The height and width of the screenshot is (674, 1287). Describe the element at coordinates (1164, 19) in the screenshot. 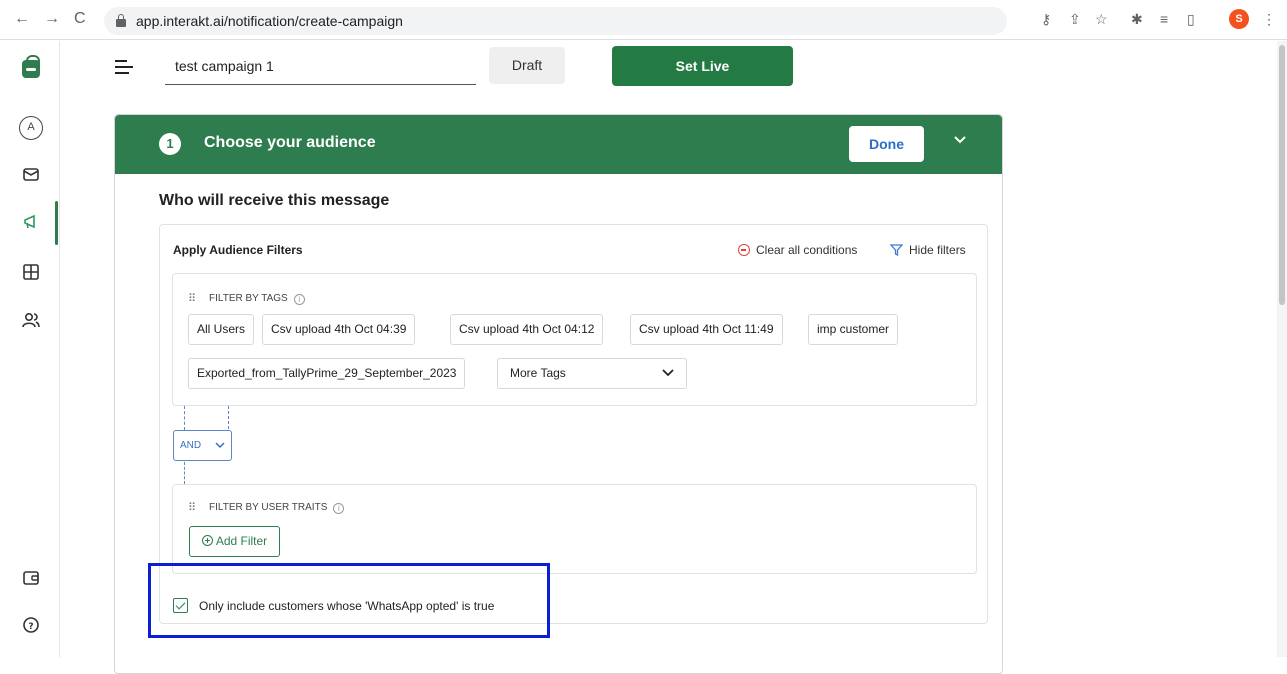

I see `reading-list-icon: ≡` at that location.